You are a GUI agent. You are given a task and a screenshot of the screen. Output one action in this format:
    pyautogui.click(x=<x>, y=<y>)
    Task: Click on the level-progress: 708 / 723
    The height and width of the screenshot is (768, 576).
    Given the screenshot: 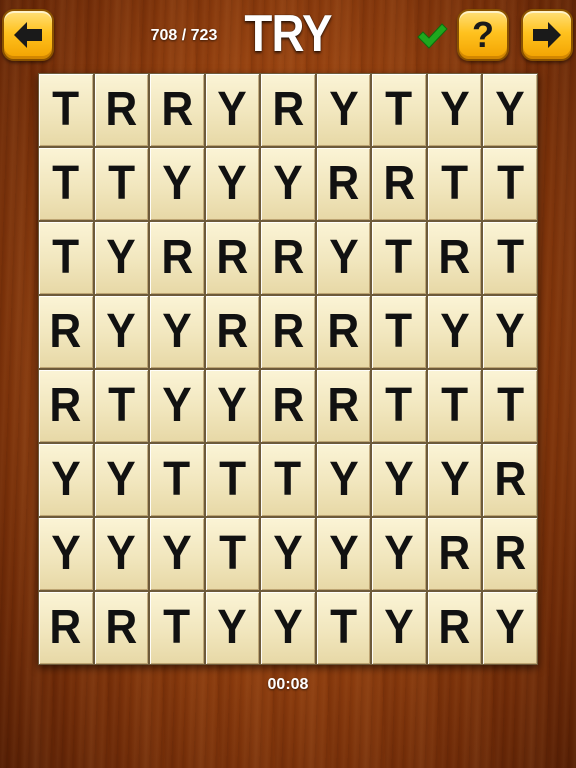 What is the action you would take?
    pyautogui.click(x=184, y=35)
    